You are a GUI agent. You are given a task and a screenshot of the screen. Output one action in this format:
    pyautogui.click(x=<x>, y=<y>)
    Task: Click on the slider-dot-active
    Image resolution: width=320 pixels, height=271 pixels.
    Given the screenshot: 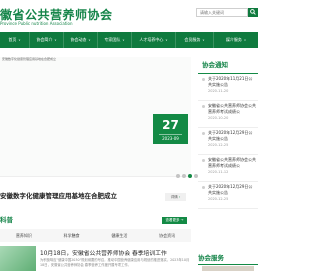 What is the action you would take?
    pyautogui.click(x=190, y=176)
    